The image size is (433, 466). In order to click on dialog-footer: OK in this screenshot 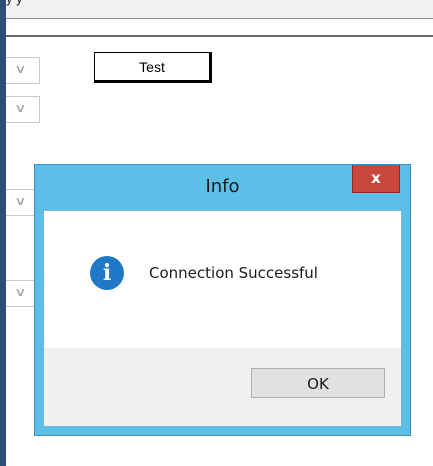, I will do `click(222, 387)`.